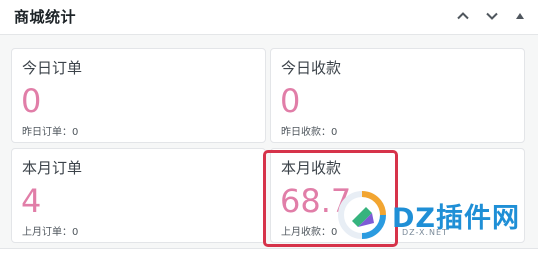 The width and height of the screenshot is (538, 256). Describe the element at coordinates (52, 68) in the screenshot. I see `stat-label: 今日订单` at that location.